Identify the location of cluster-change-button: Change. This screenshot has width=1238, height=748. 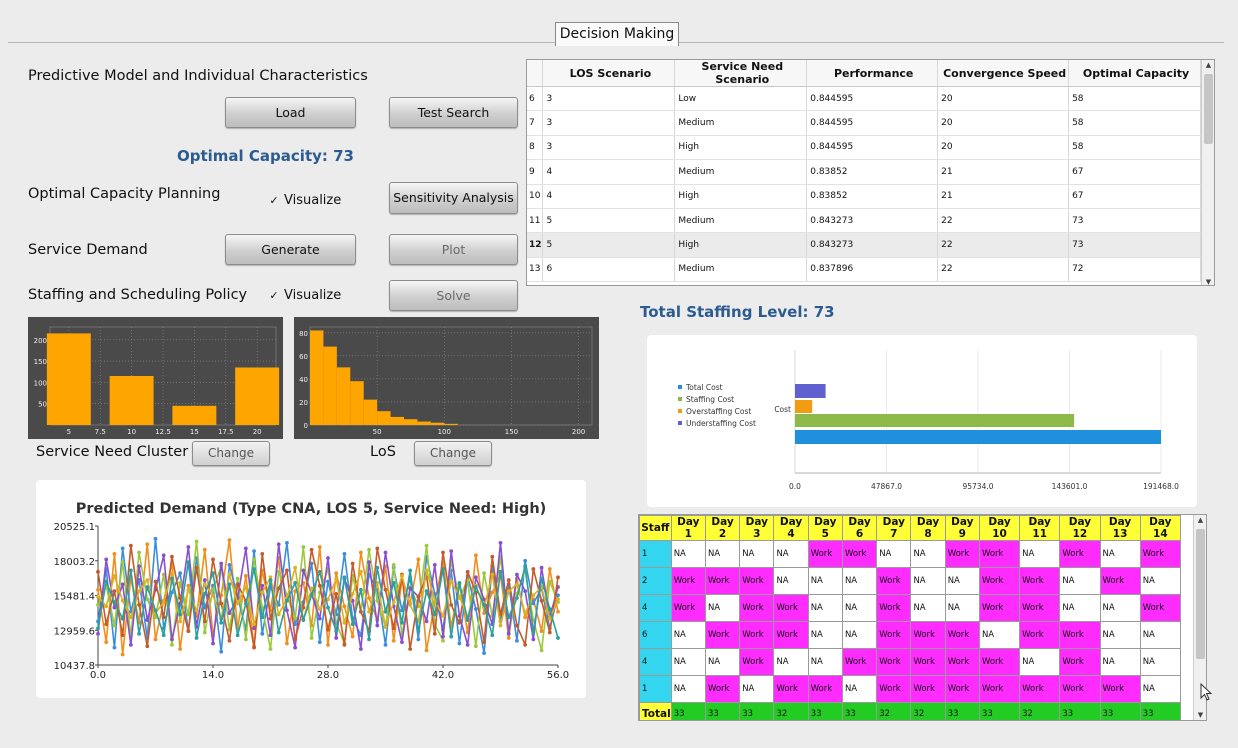
(231, 453).